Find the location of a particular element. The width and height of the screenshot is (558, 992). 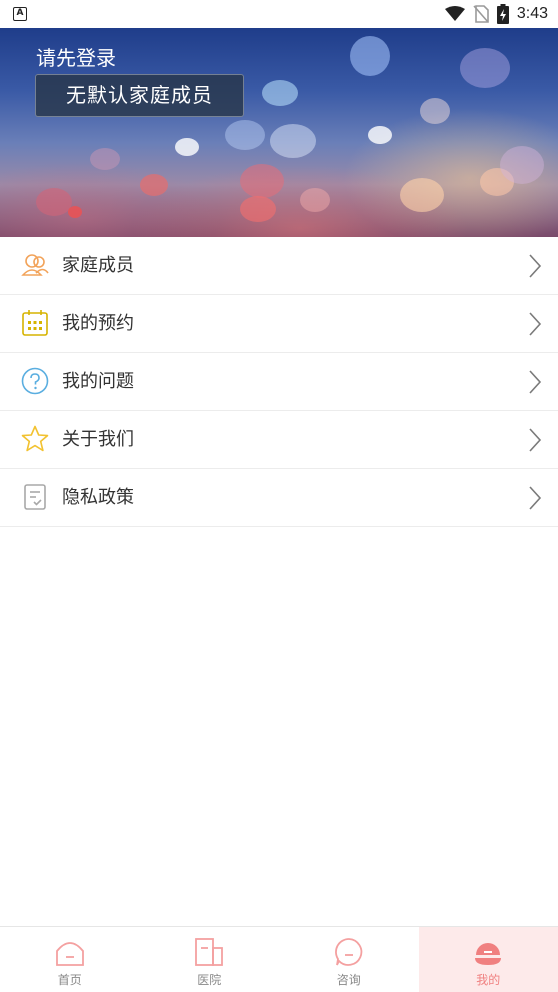

home-icon is located at coordinates (69, 954).